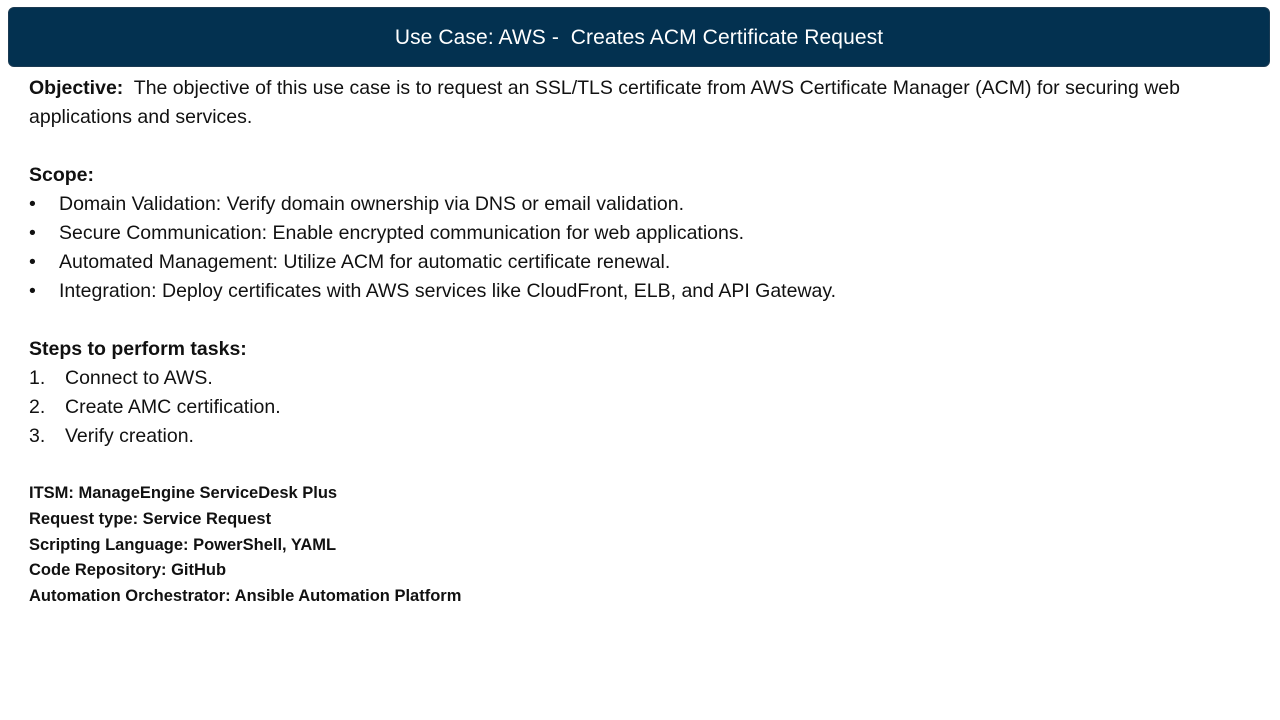 The image size is (1280, 720). I want to click on scripting-language-line: Scripting Language: PowerShell, YAML, so click(183, 544).